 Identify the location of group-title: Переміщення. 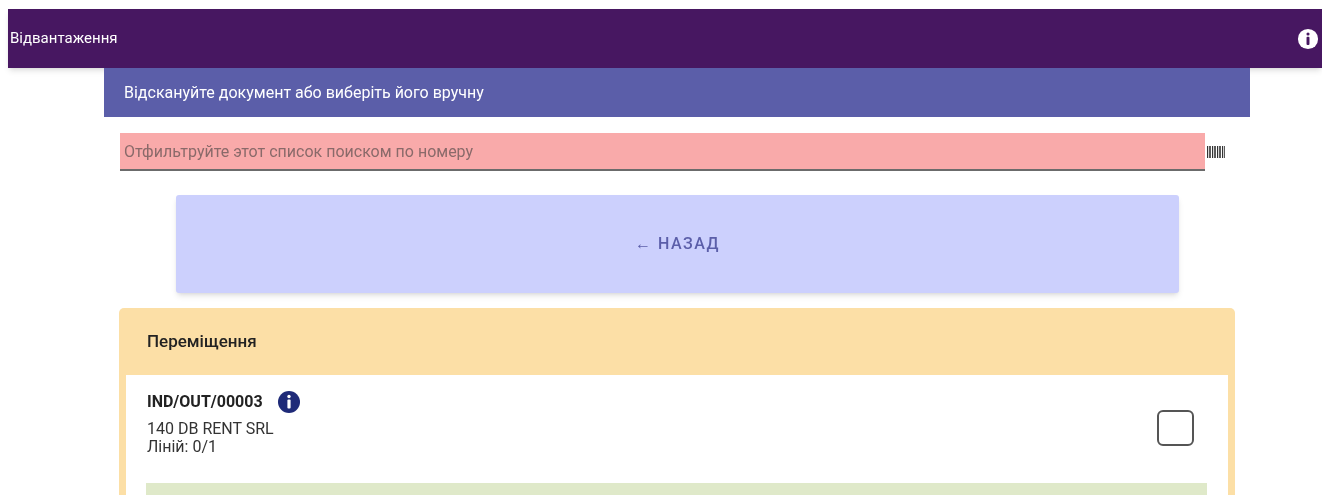
(202, 341).